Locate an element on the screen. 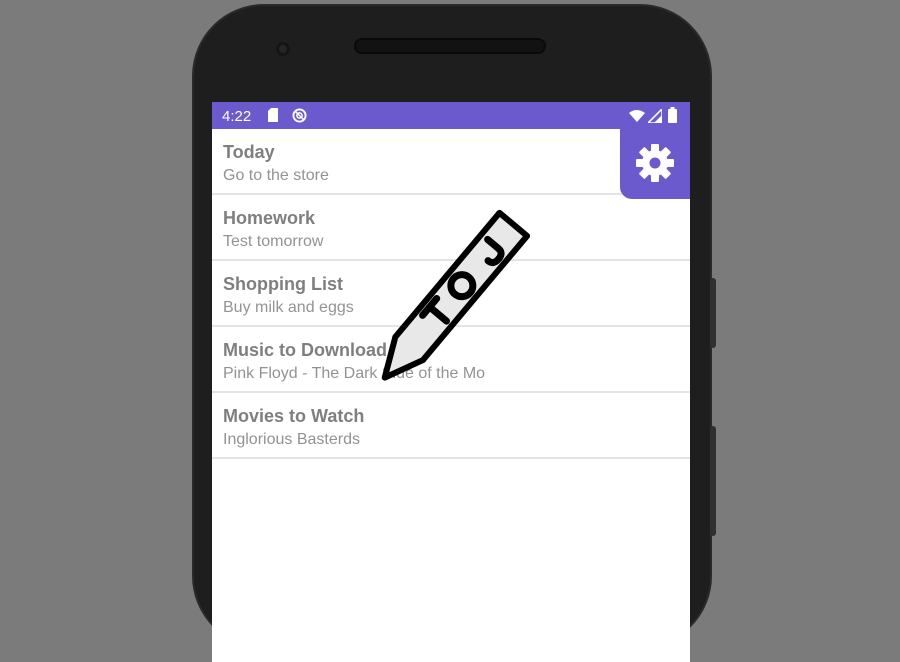 This screenshot has width=900, height=662. note-subtitle: Test tomorrow is located at coordinates (273, 241).